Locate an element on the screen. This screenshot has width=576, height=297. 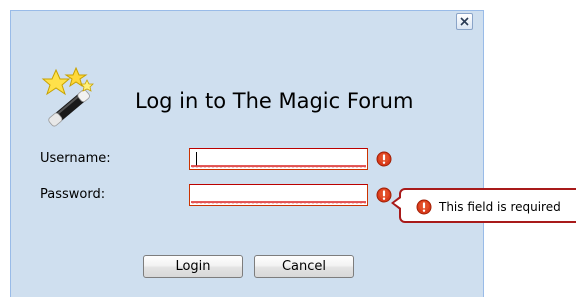
login-button: Login is located at coordinates (193, 266).